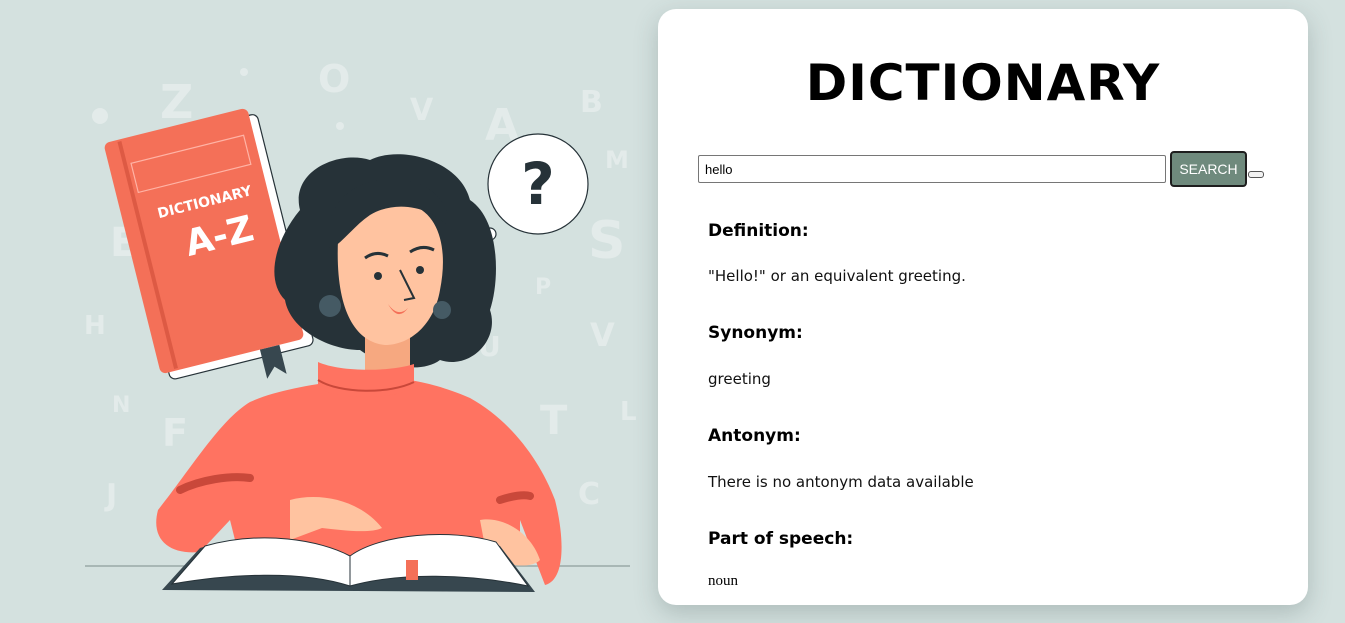  I want to click on bg-letter: C, so click(589, 494).